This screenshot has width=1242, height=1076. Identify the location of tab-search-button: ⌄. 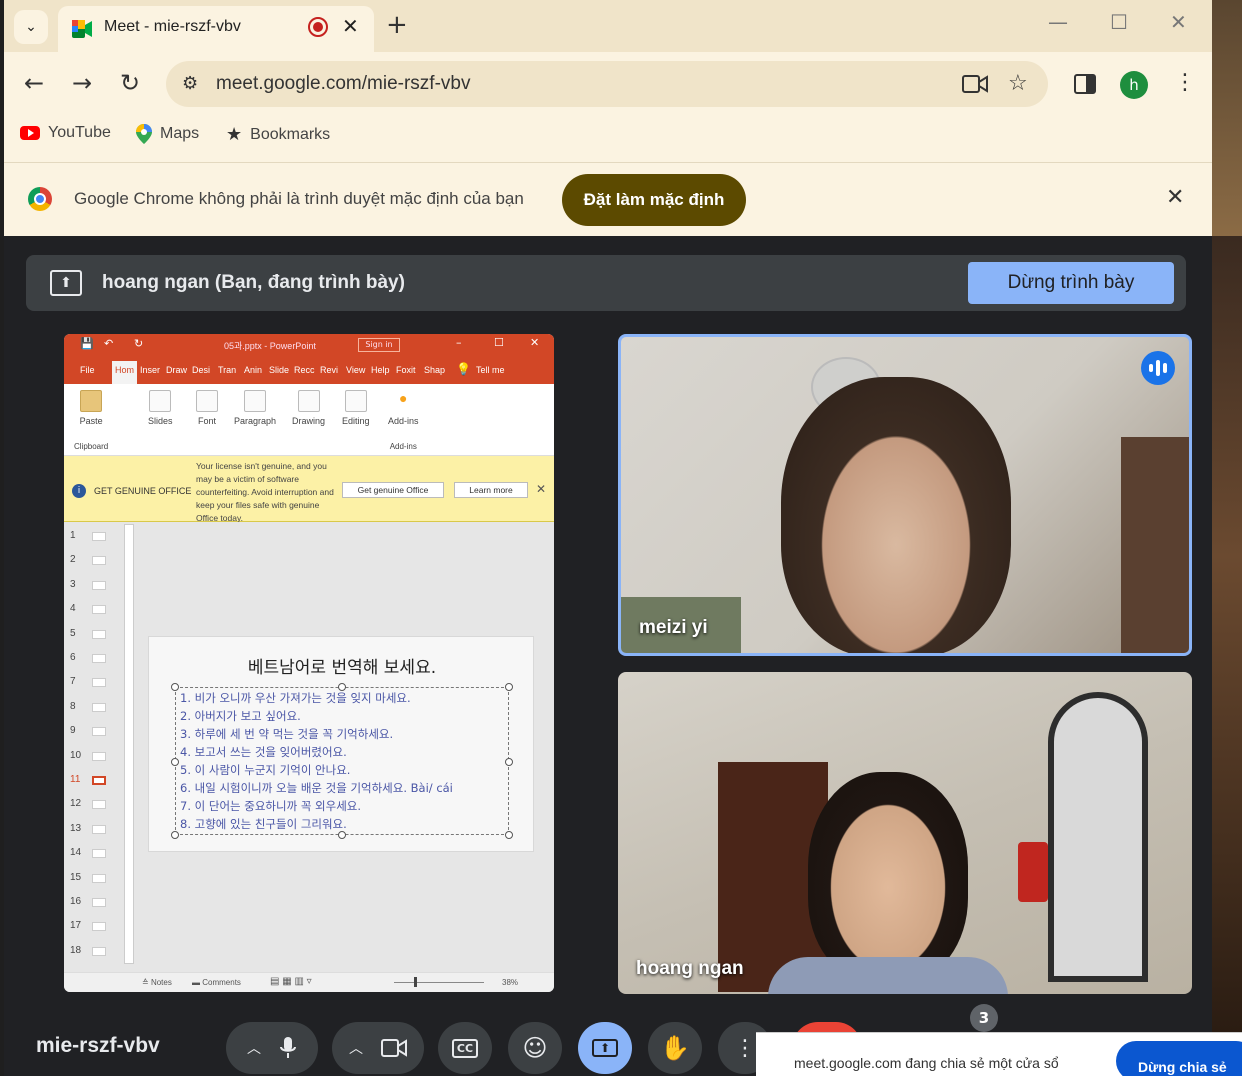
(31, 27).